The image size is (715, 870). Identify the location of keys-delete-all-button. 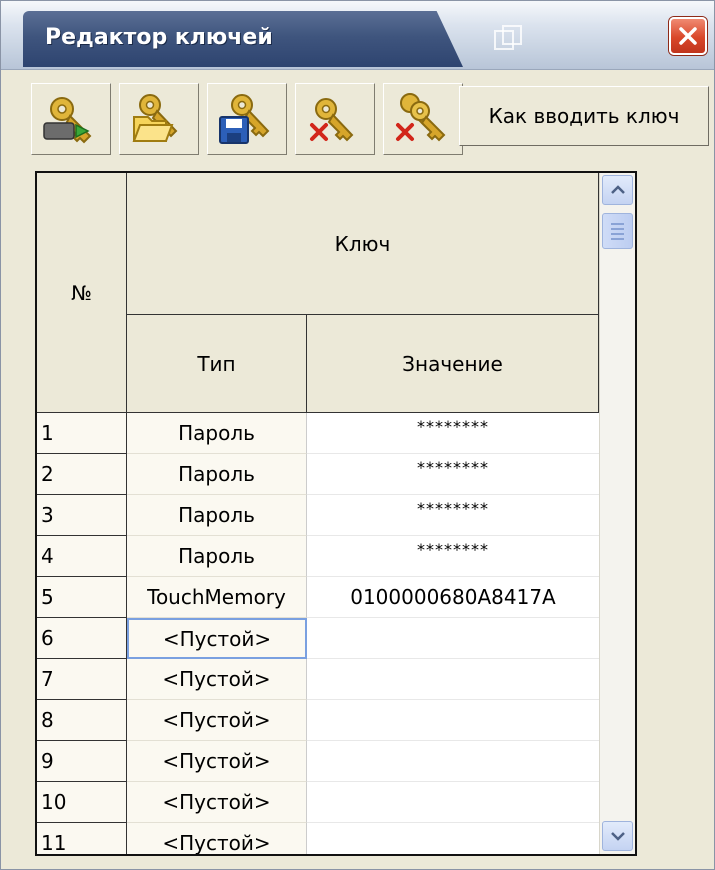
(423, 119).